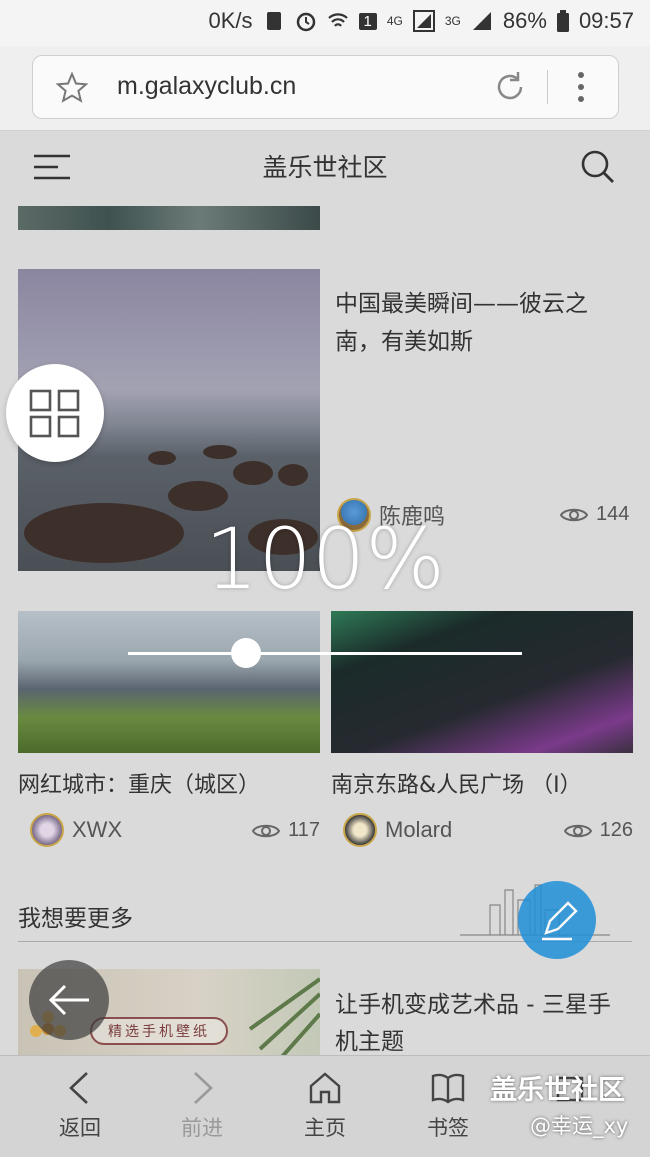 This screenshot has height=1157, width=650. I want to click on network-speed: 0K/s, so click(230, 20).